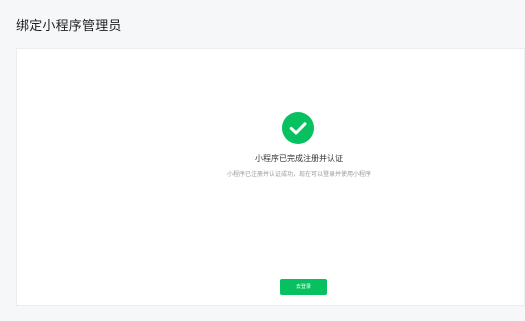 Image resolution: width=525 pixels, height=321 pixels. Describe the element at coordinates (303, 287) in the screenshot. I see `login-button: 去登录` at that location.